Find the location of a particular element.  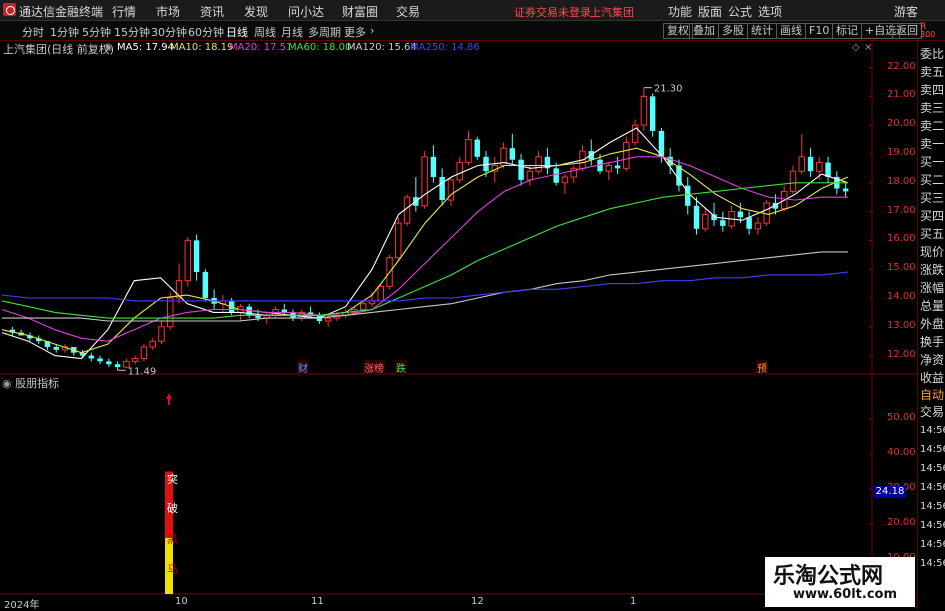

event-top-gainer: 涨榜 is located at coordinates (374, 367).